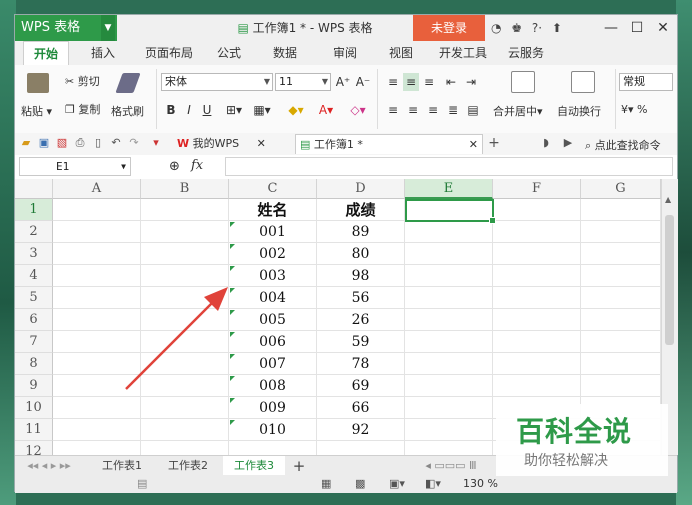  What do you see at coordinates (273, 276) in the screenshot?
I see `cell-c4: 003` at bounding box center [273, 276].